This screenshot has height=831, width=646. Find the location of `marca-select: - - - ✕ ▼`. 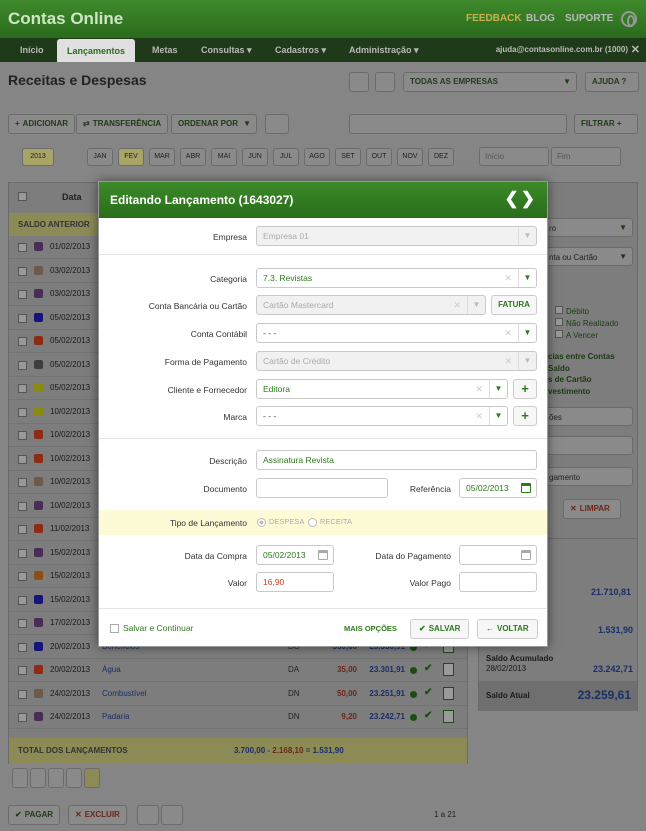

marca-select: - - - ✕ ▼ is located at coordinates (382, 416).